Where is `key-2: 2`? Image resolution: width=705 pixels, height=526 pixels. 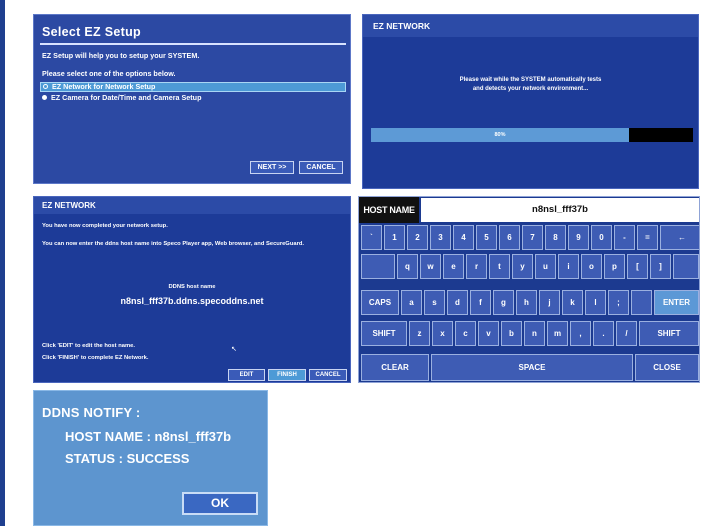
key-2: 2 is located at coordinates (417, 237).